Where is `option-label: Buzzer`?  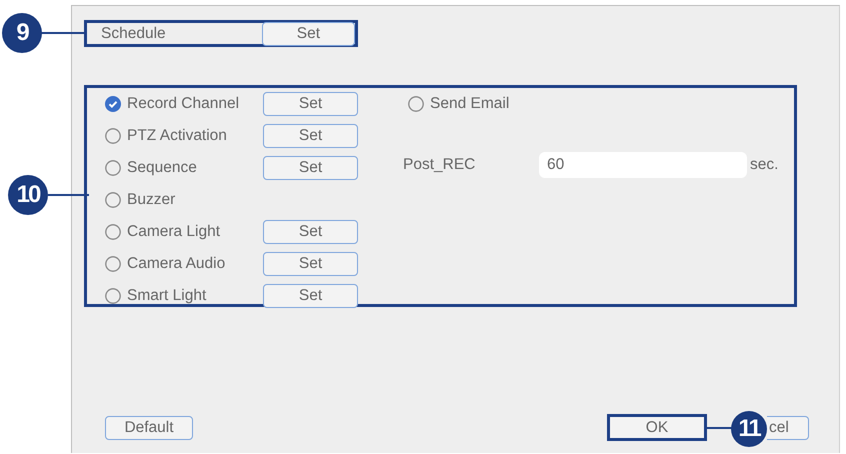
option-label: Buzzer is located at coordinates (151, 200).